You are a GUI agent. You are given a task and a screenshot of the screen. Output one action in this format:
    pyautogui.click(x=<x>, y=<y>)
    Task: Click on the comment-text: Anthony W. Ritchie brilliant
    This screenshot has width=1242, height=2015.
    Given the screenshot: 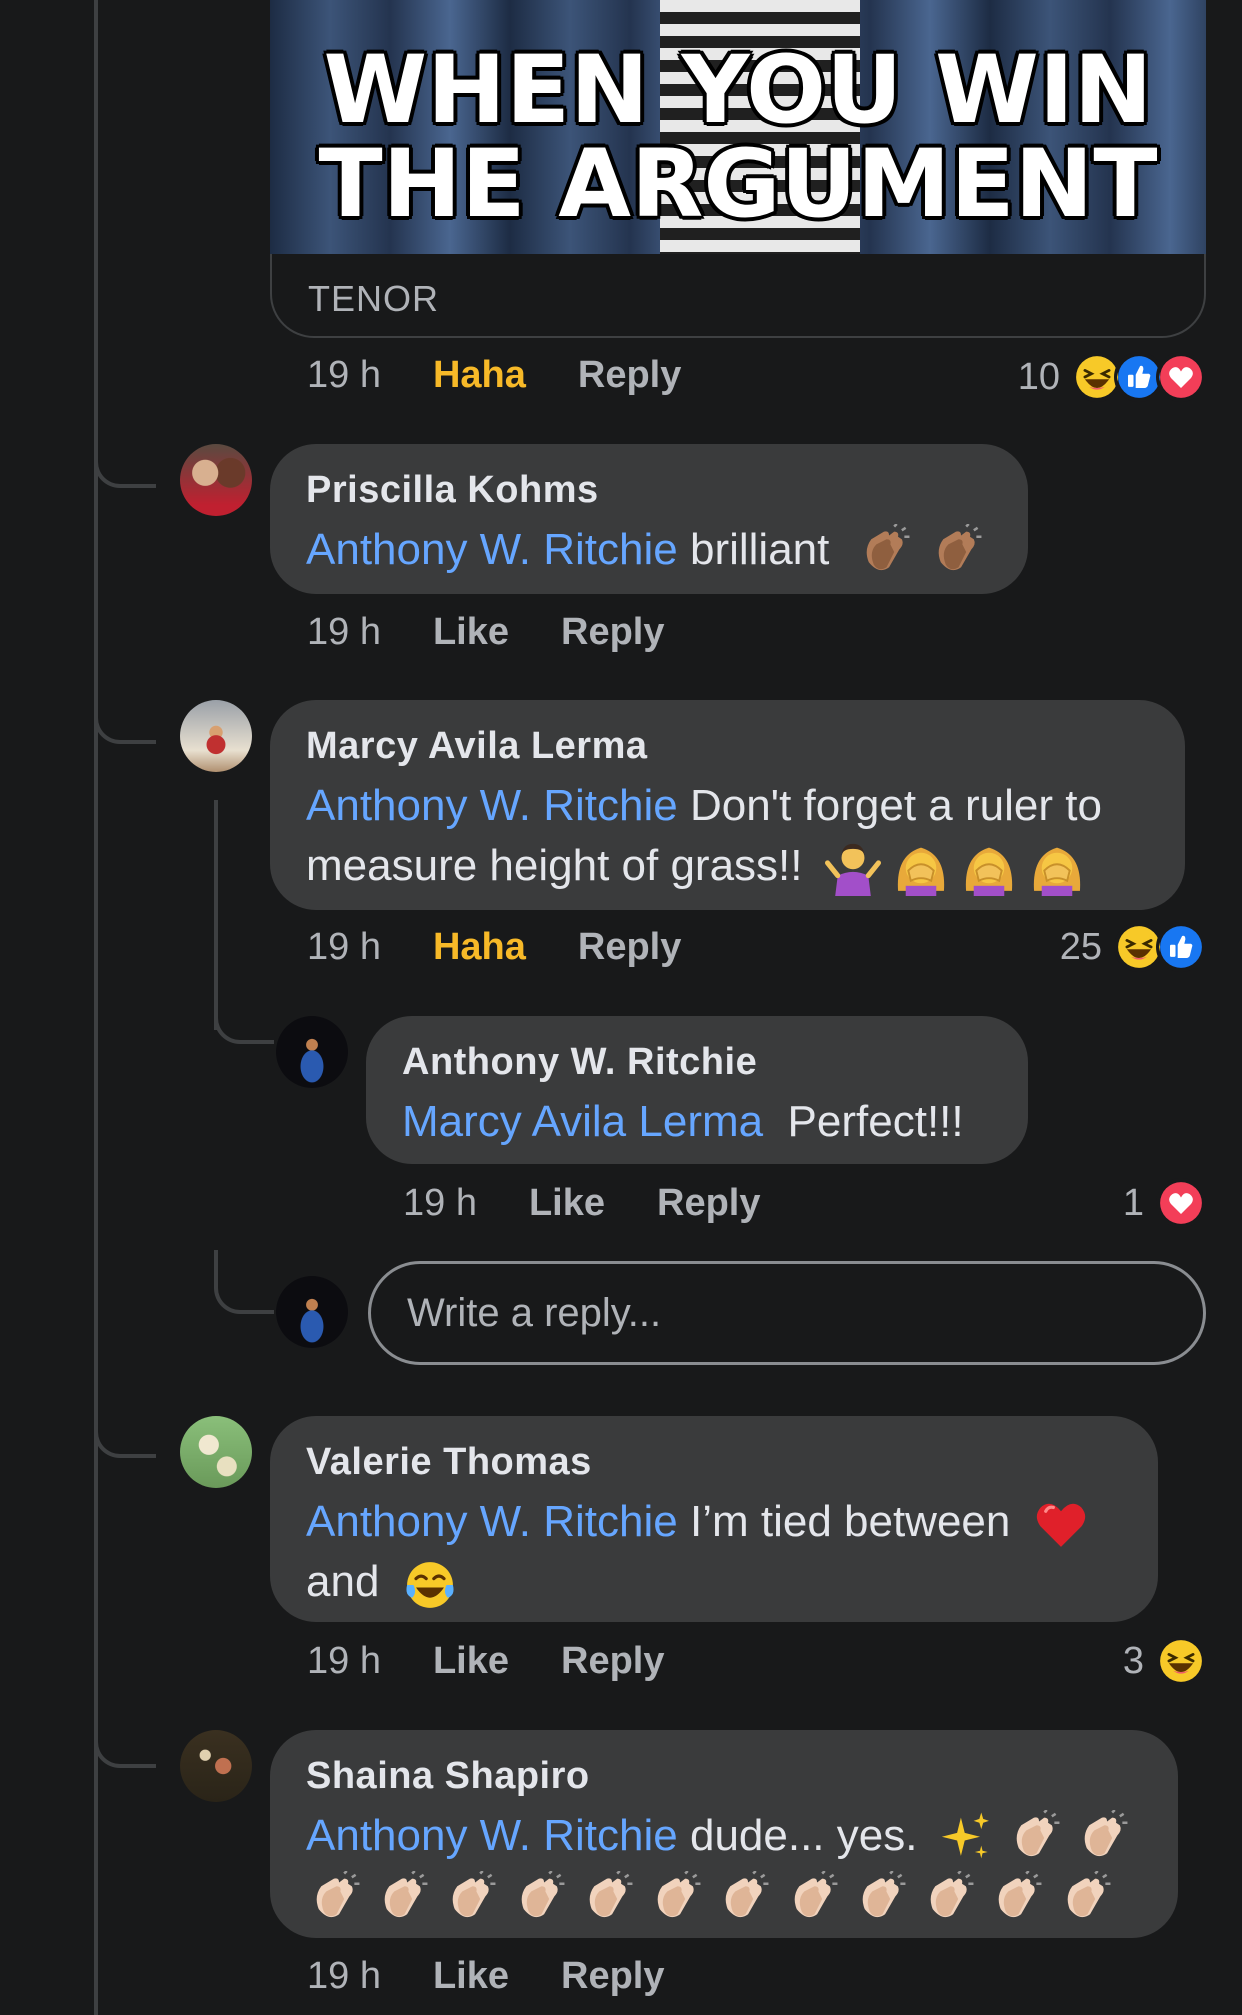 What is the action you would take?
    pyautogui.click(x=649, y=550)
    